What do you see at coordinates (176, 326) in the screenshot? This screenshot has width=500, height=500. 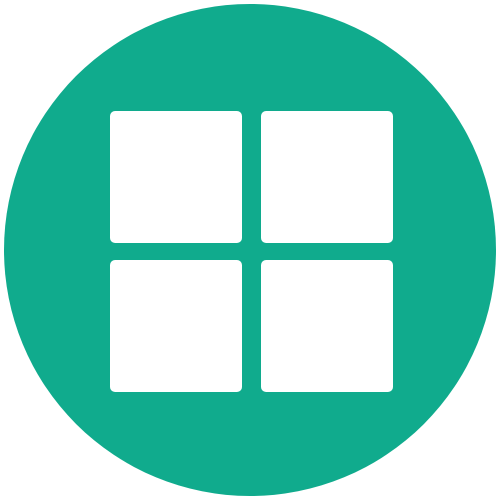 I see `grid-tile-bottom-left` at bounding box center [176, 326].